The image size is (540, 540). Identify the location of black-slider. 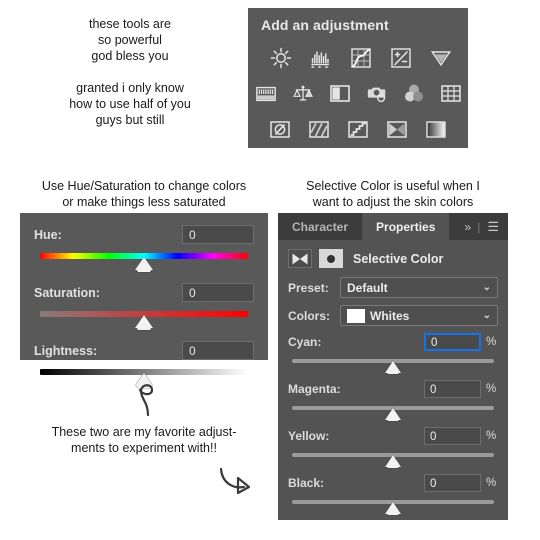
(393, 509).